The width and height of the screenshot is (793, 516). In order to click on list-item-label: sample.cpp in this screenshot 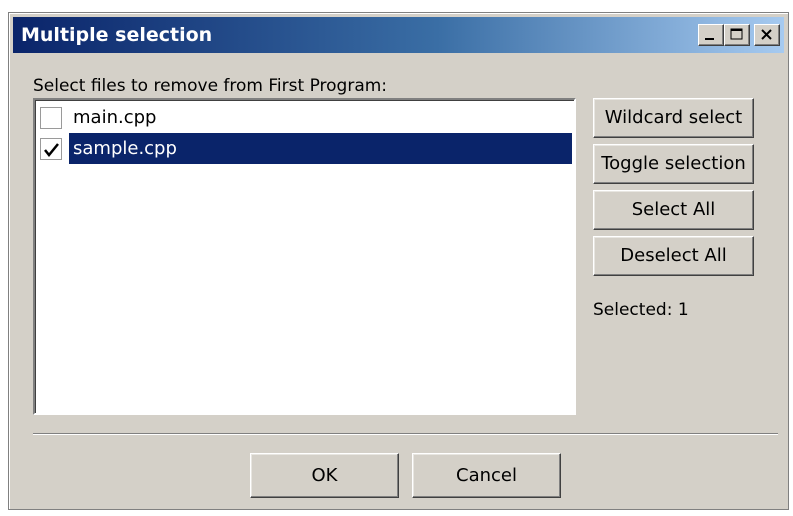, I will do `click(320, 148)`.